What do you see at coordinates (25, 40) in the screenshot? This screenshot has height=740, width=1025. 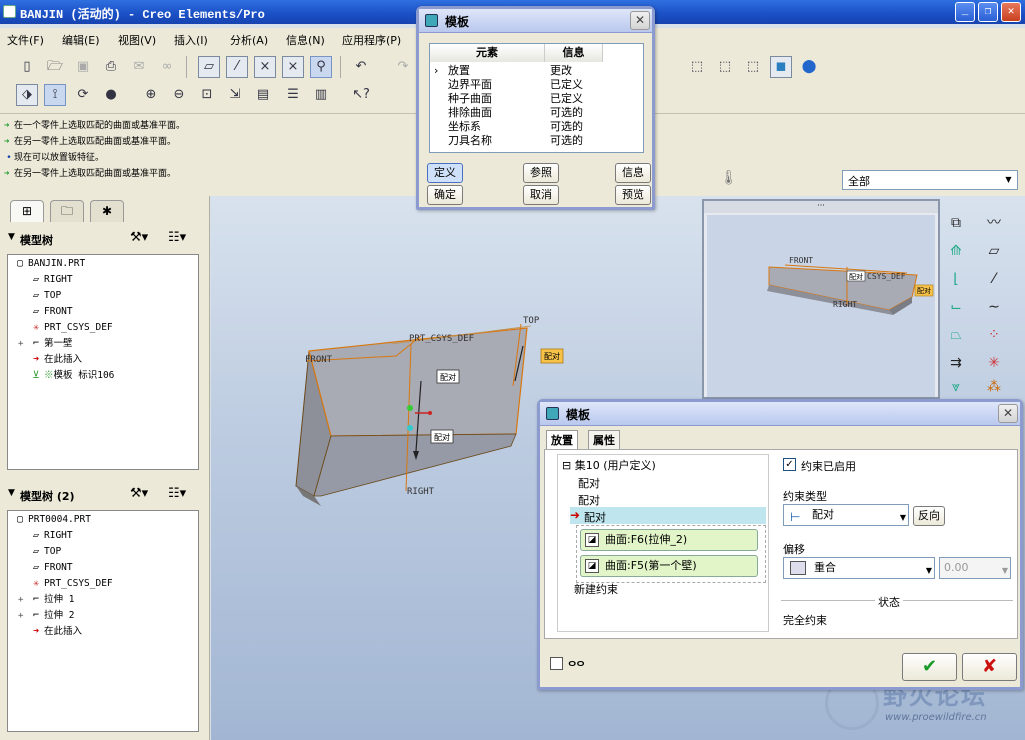 I see `menu-file: 文件(F)` at bounding box center [25, 40].